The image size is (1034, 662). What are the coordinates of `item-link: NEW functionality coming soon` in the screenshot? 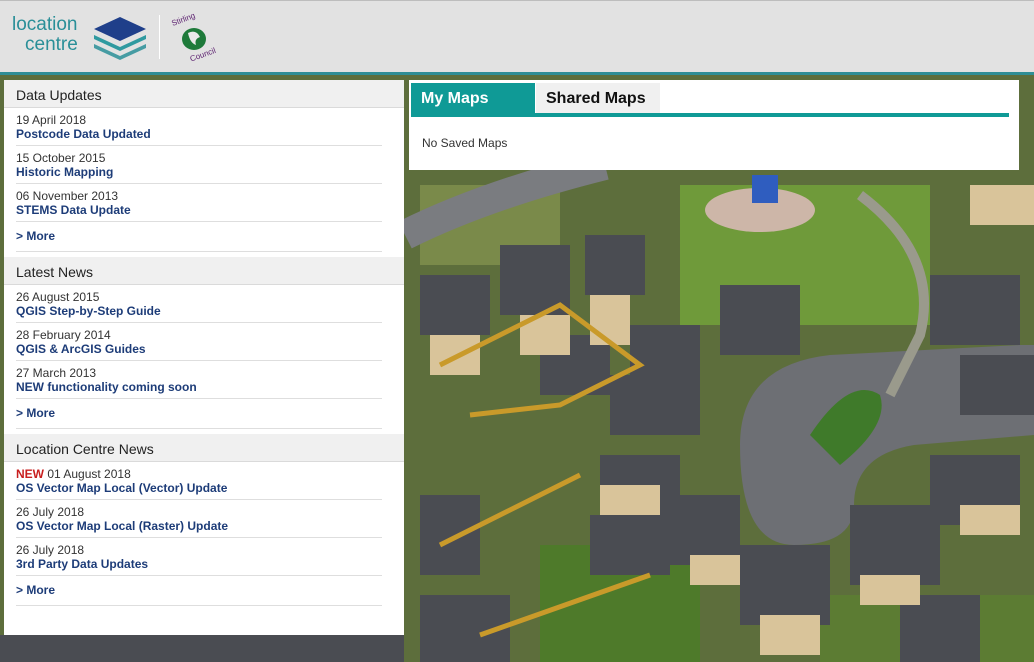 It's located at (199, 387).